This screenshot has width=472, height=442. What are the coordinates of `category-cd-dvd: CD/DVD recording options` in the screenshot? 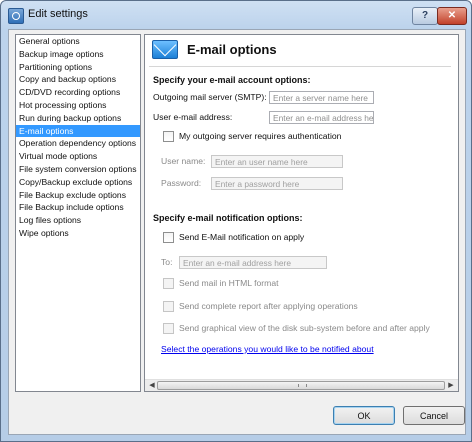 It's located at (78, 92).